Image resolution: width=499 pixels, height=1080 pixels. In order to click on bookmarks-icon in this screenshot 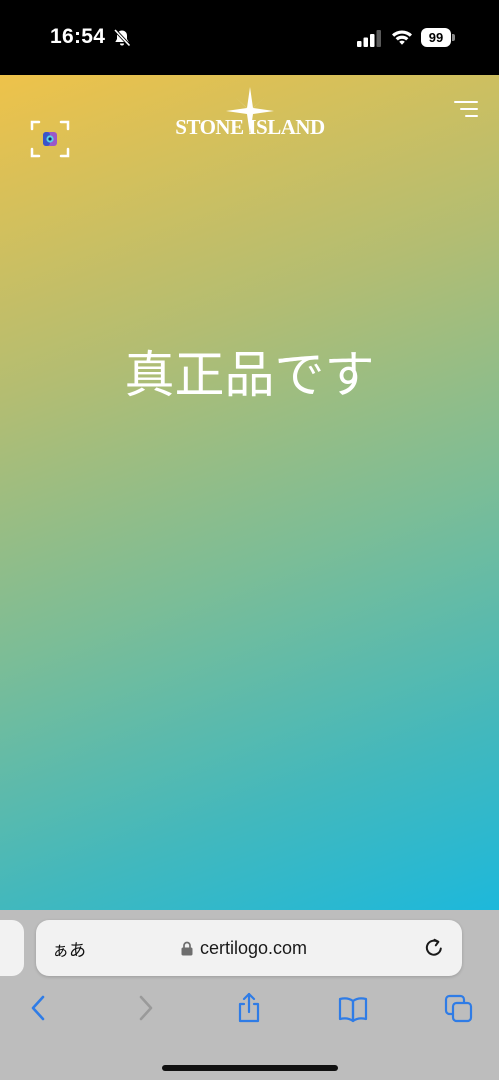, I will do `click(353, 1008)`.